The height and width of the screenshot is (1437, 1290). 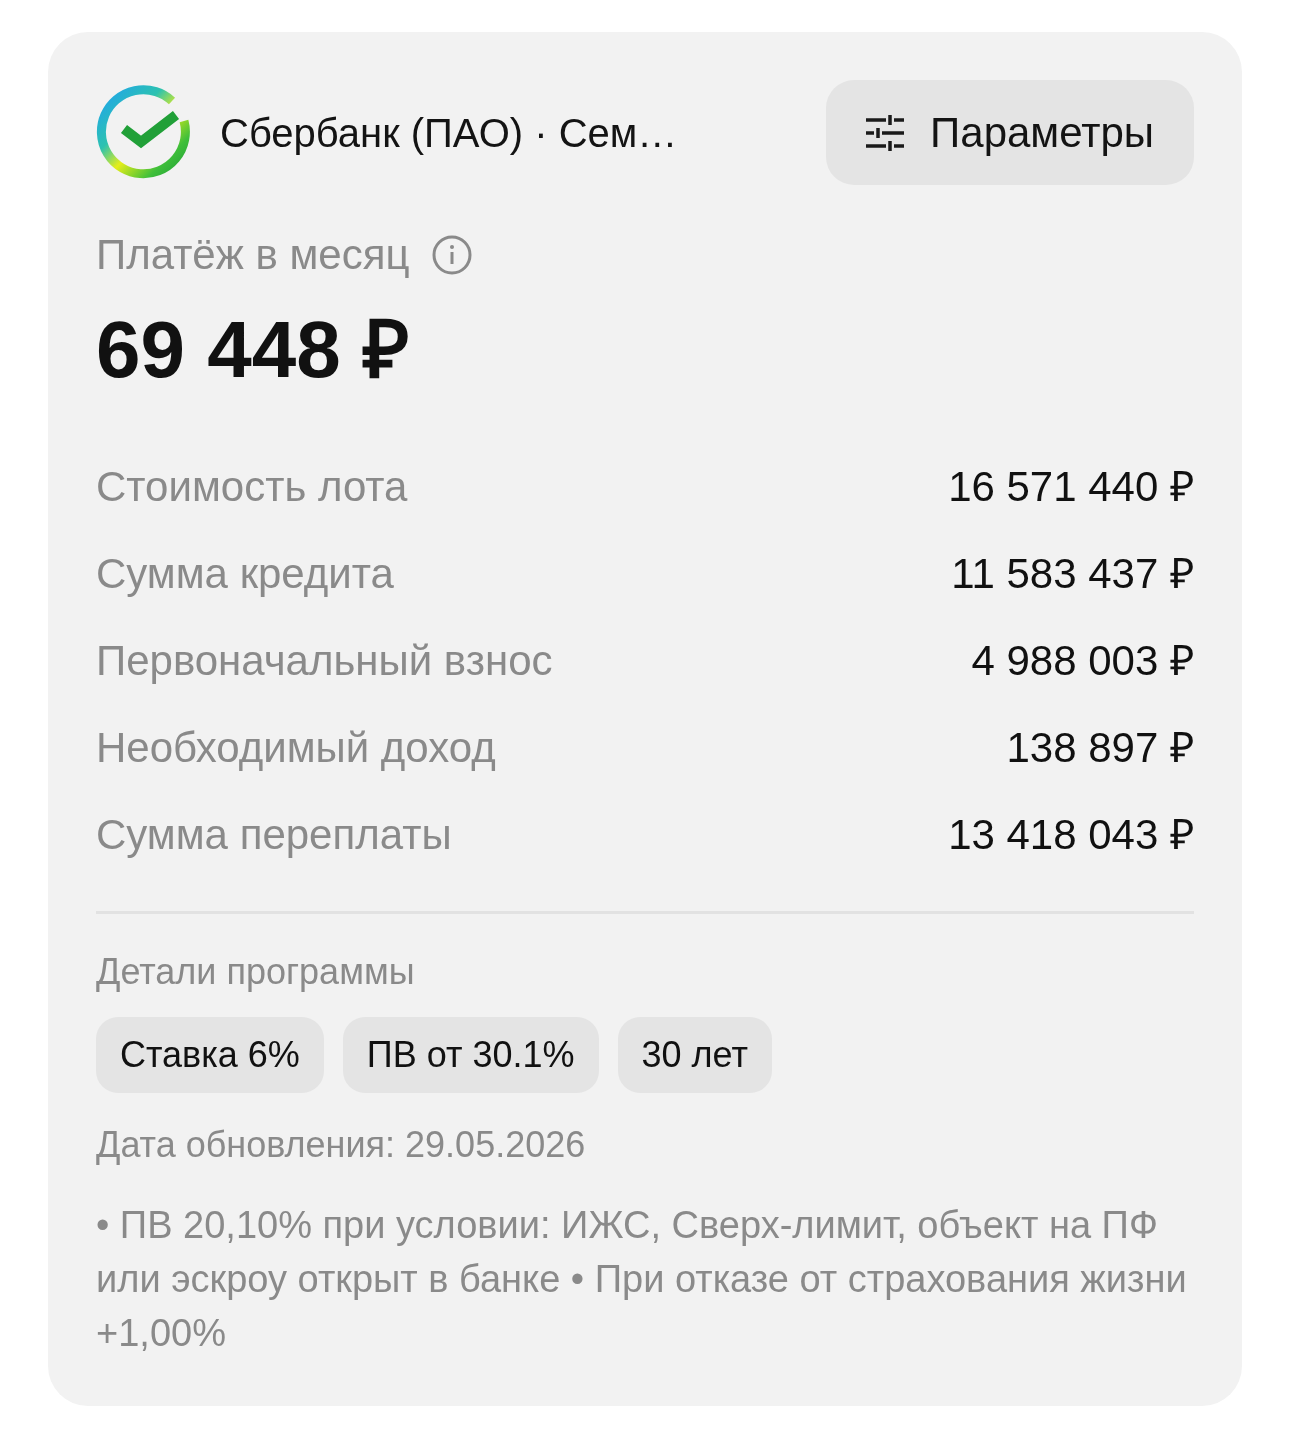 What do you see at coordinates (1010, 132) in the screenshot?
I see `parameters-button: Параметры` at bounding box center [1010, 132].